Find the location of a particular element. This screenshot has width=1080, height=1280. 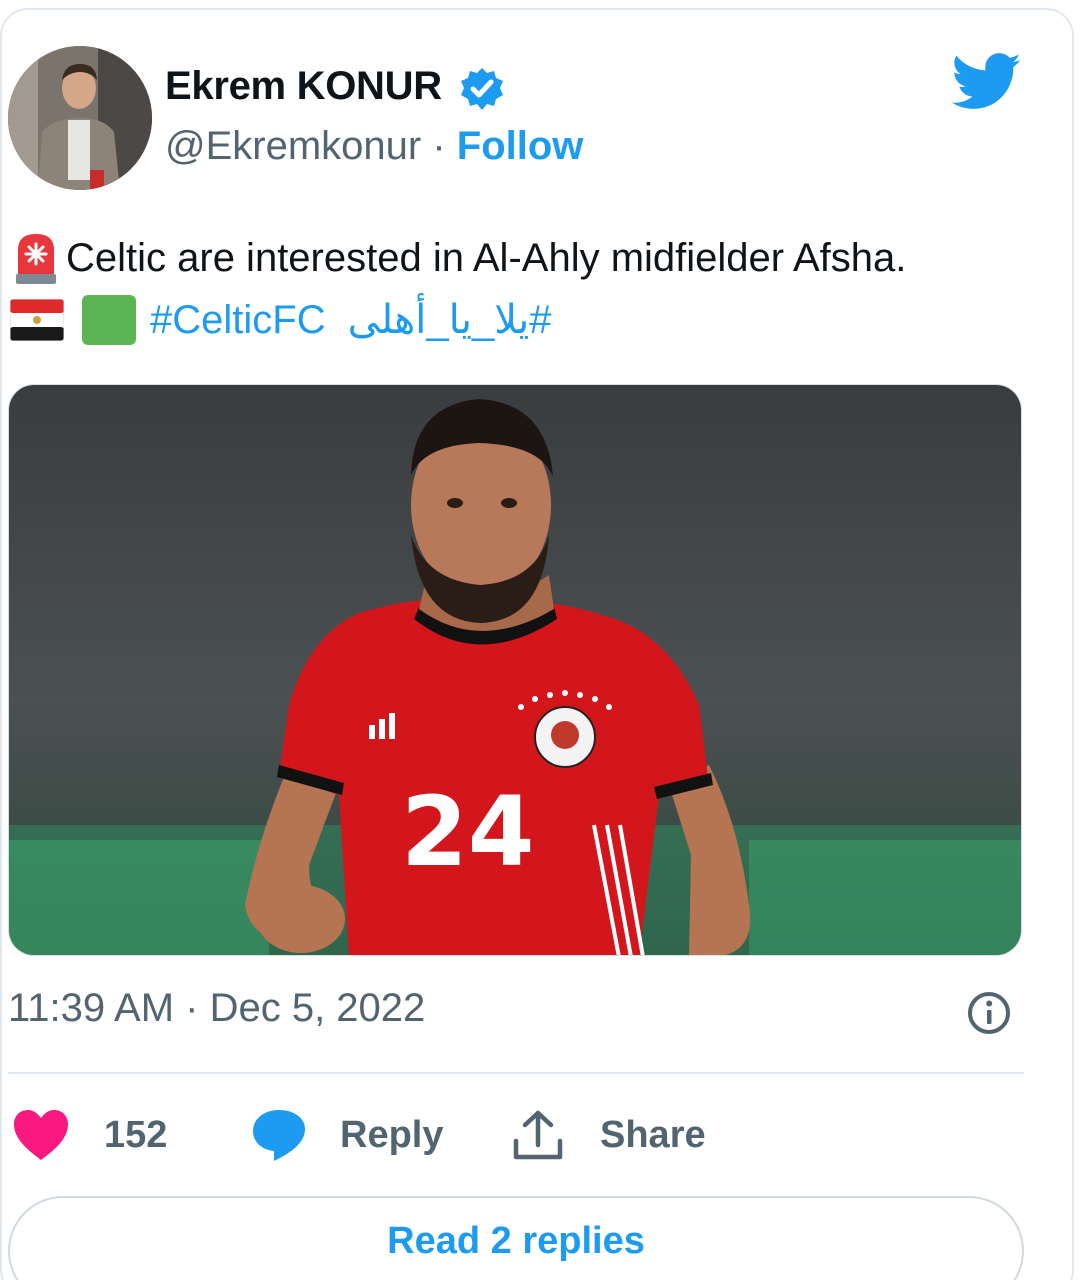

share-label: Share is located at coordinates (653, 1134).